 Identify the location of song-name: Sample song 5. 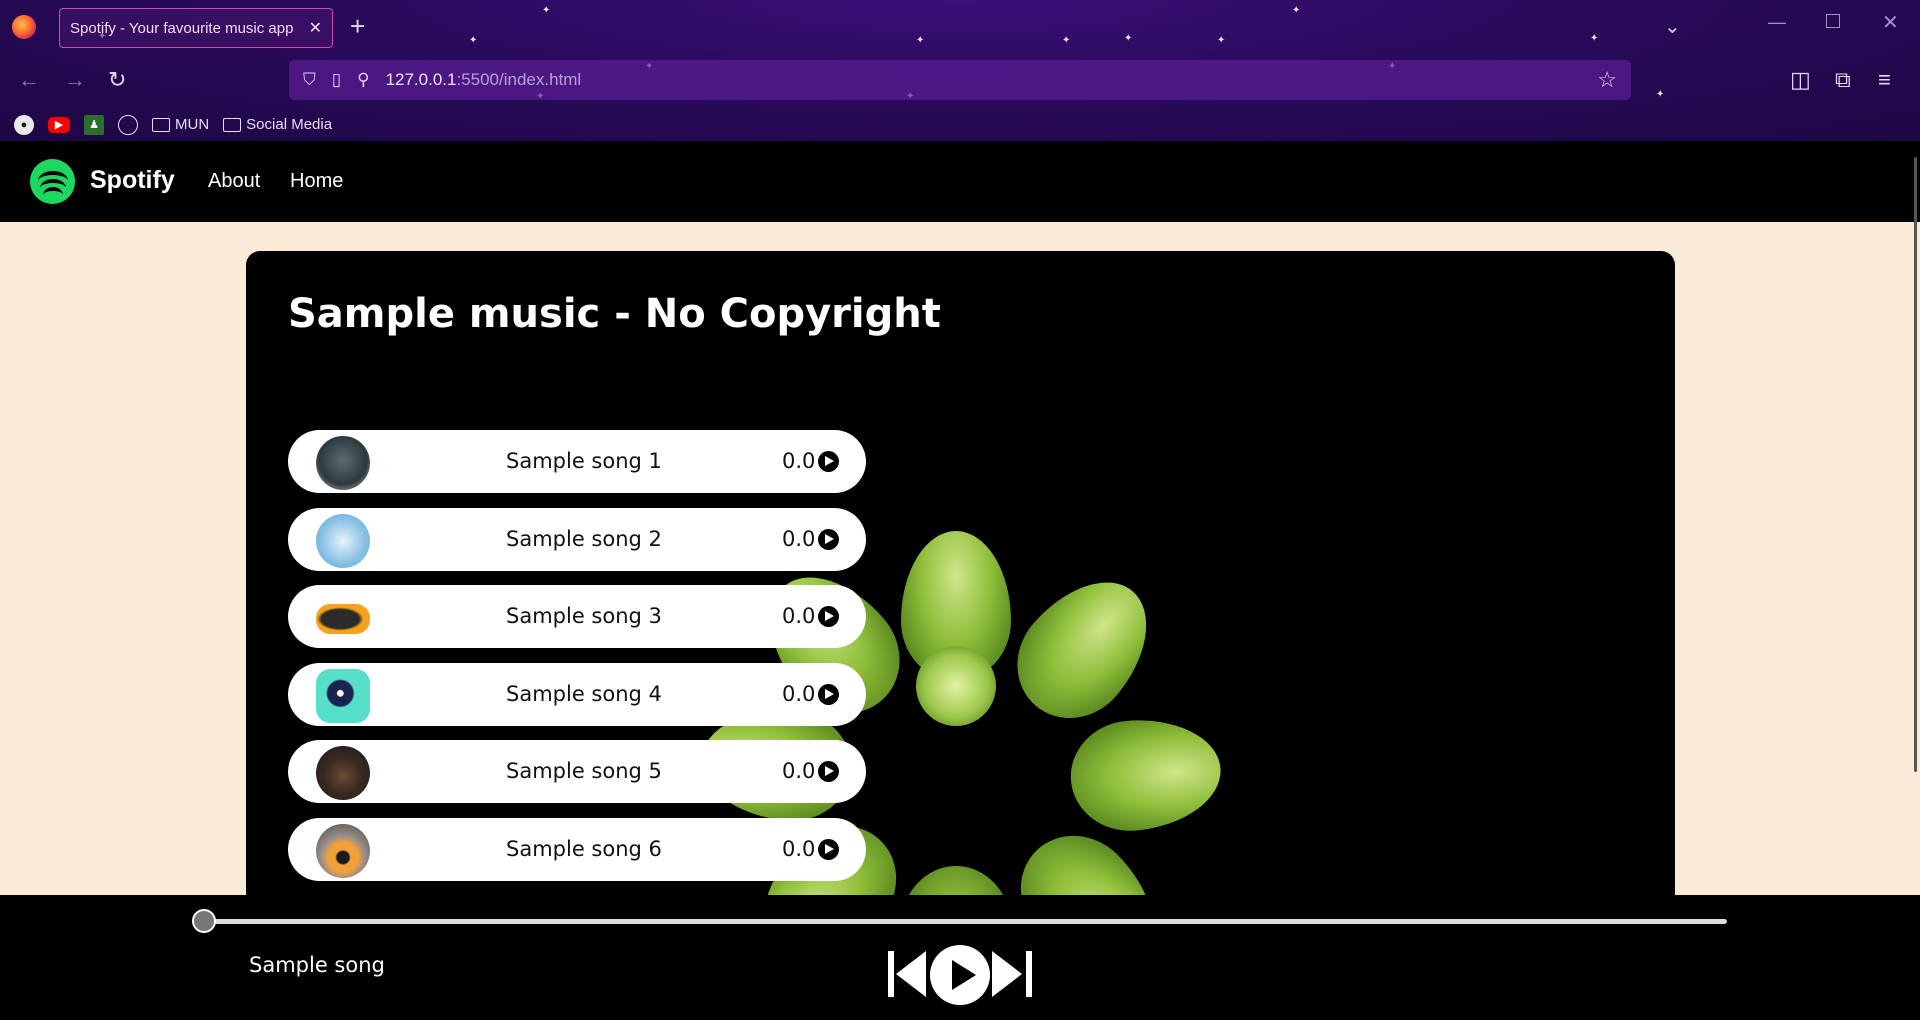
(584, 771).